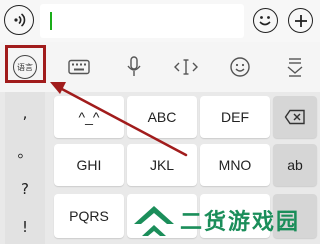  I want to click on voice-input-button, so click(134, 67).